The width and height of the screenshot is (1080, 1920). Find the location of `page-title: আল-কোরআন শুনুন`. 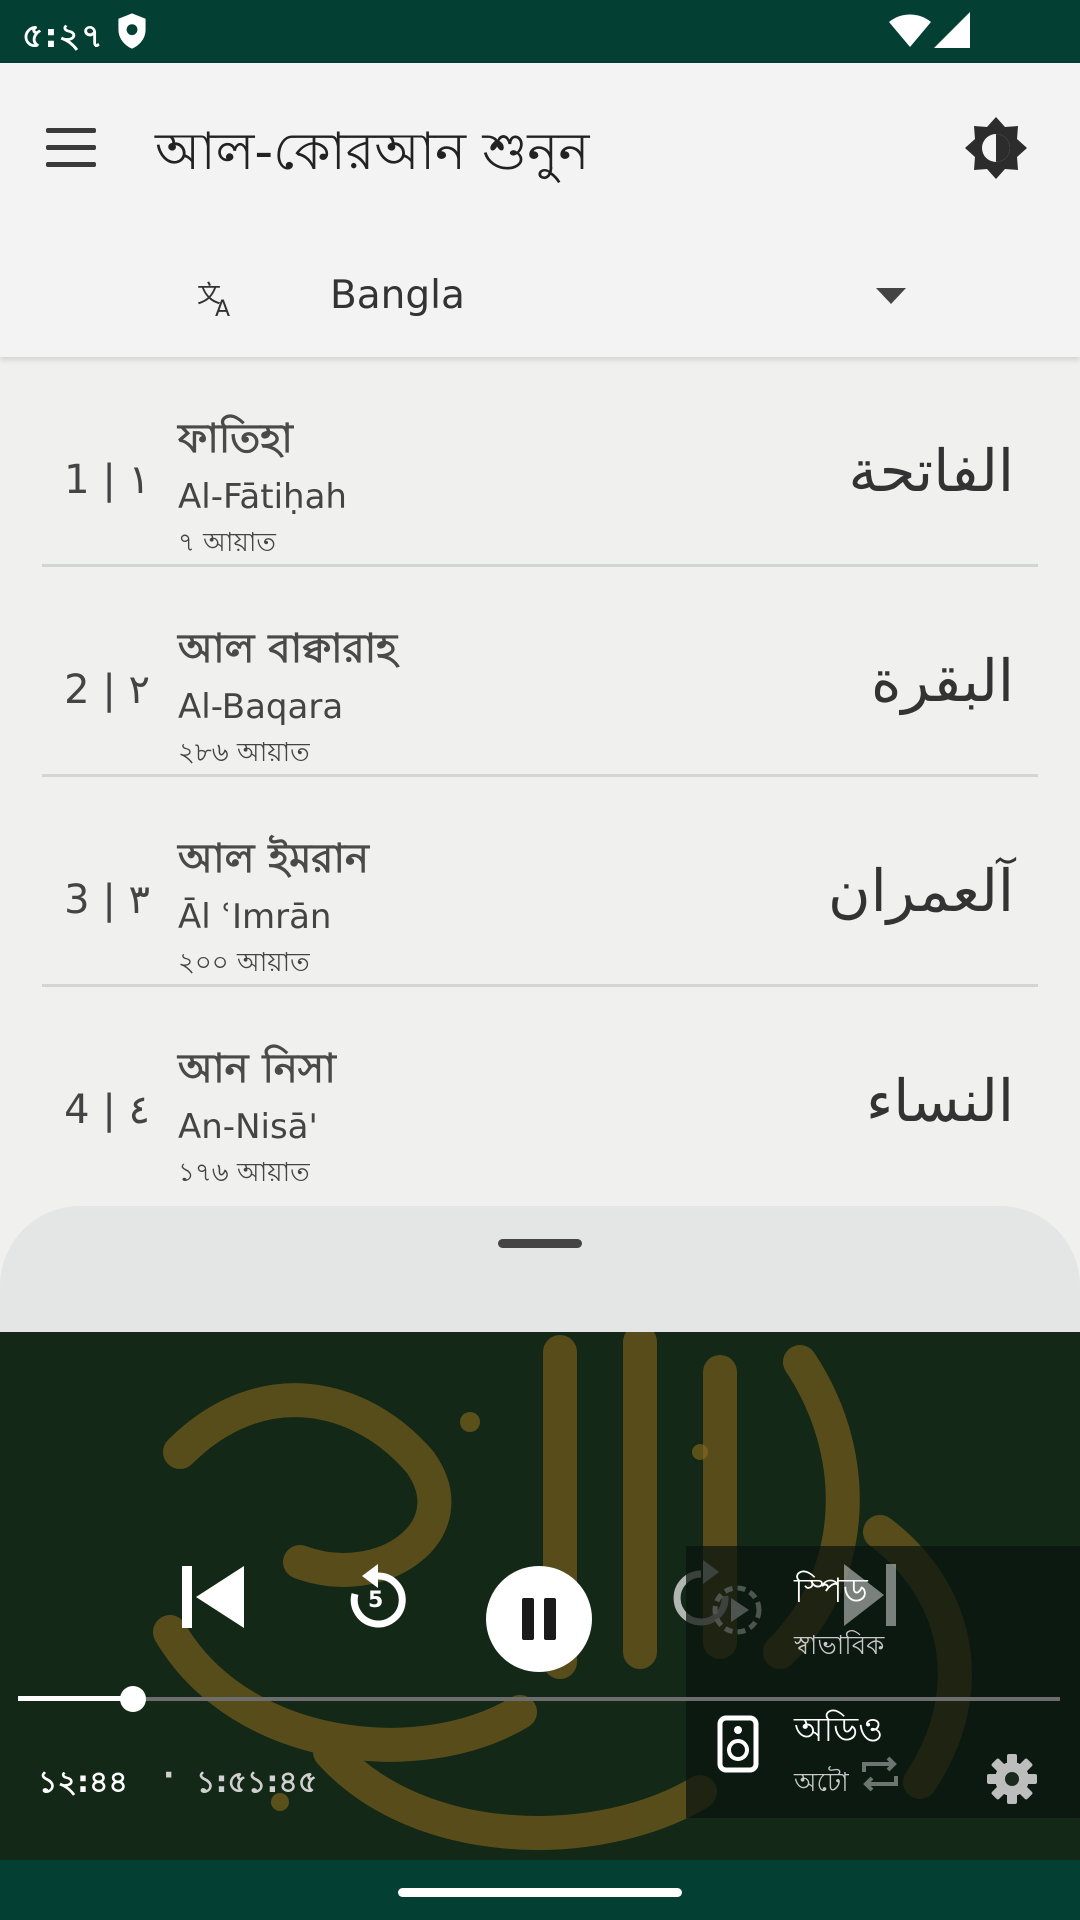

page-title: আল-কোরআন শুনুন is located at coordinates (372, 152).